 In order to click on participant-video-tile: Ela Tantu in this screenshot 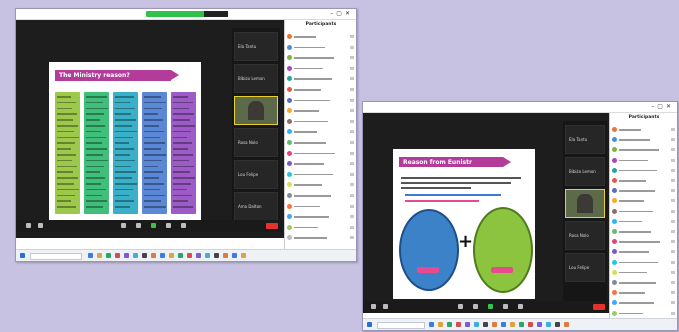, I will do `click(585, 139)`.